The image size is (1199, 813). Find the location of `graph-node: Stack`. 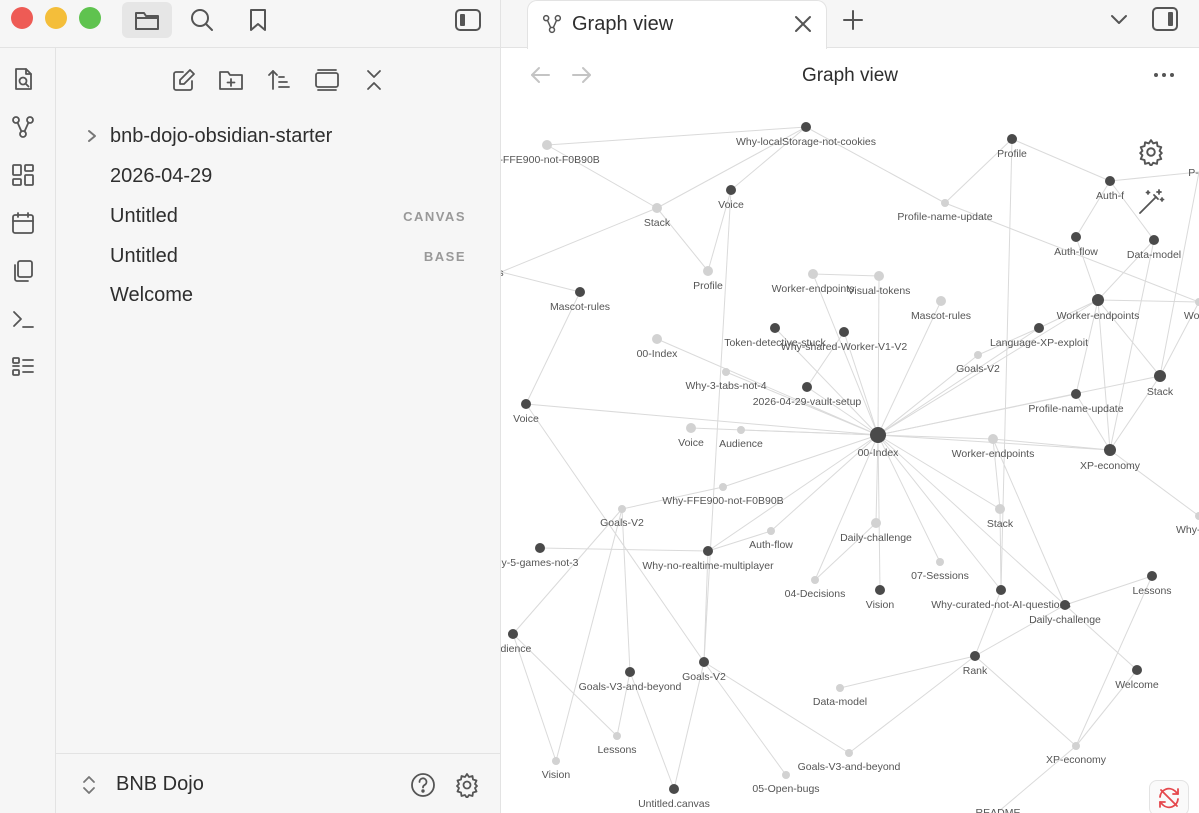

graph-node: Stack is located at coordinates (1160, 384).